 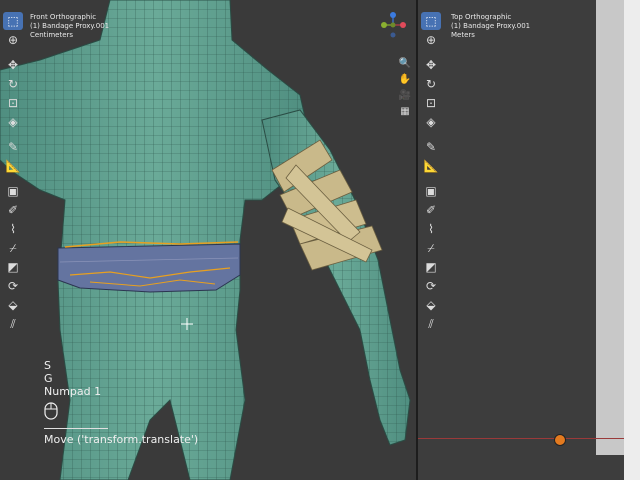 What do you see at coordinates (405, 111) in the screenshot?
I see `grid-icon: ▦` at bounding box center [405, 111].